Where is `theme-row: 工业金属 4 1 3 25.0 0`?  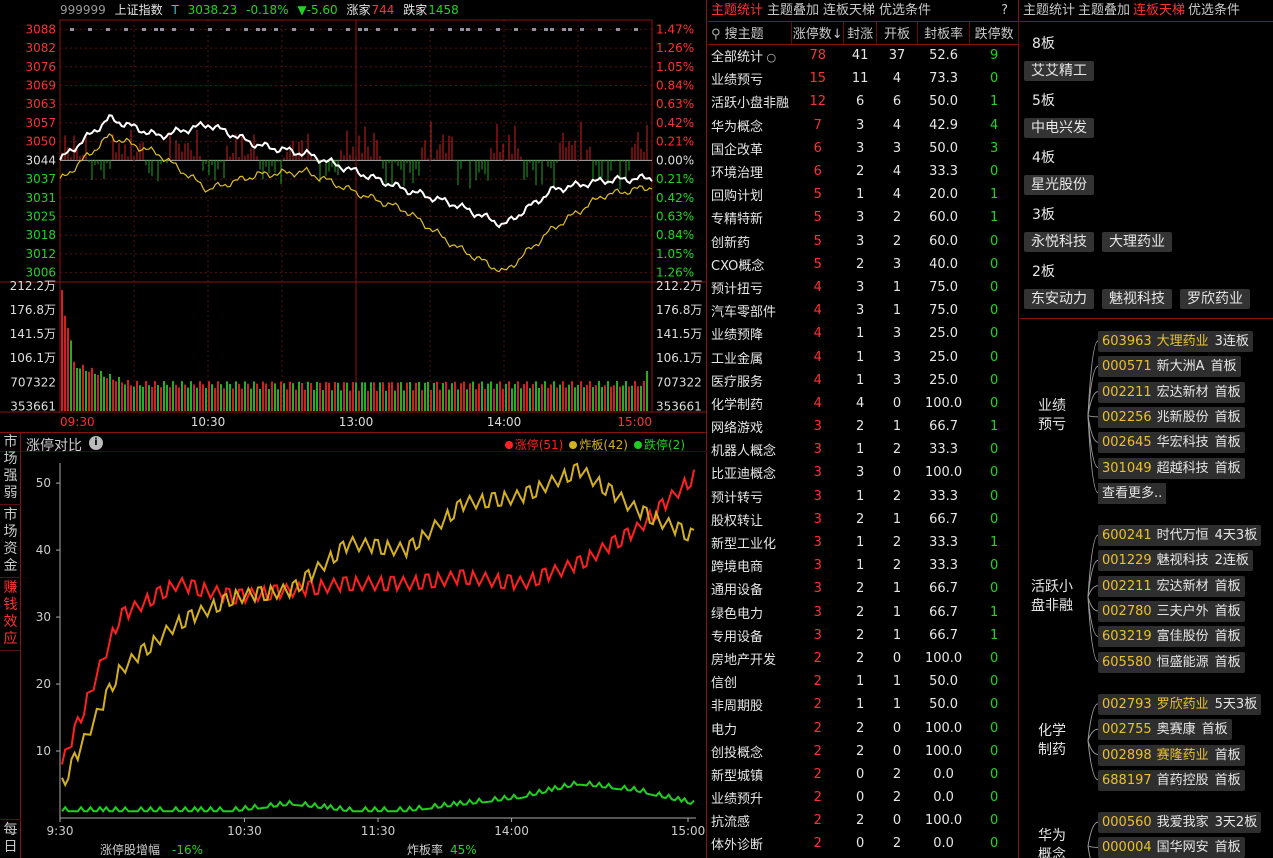
theme-row: 工业金属 4 1 3 25.0 0 is located at coordinates (863, 356).